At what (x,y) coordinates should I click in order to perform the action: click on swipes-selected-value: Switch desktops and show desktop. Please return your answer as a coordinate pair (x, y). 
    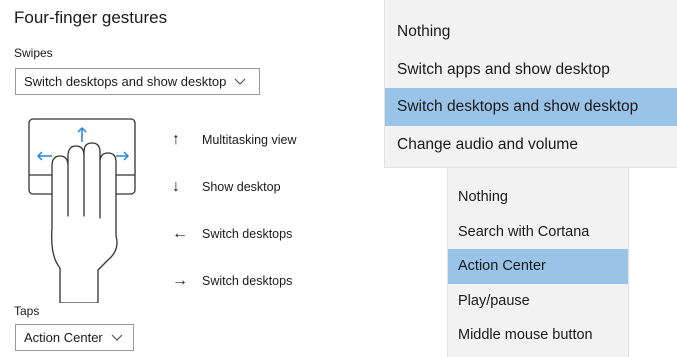
    Looking at the image, I should click on (125, 81).